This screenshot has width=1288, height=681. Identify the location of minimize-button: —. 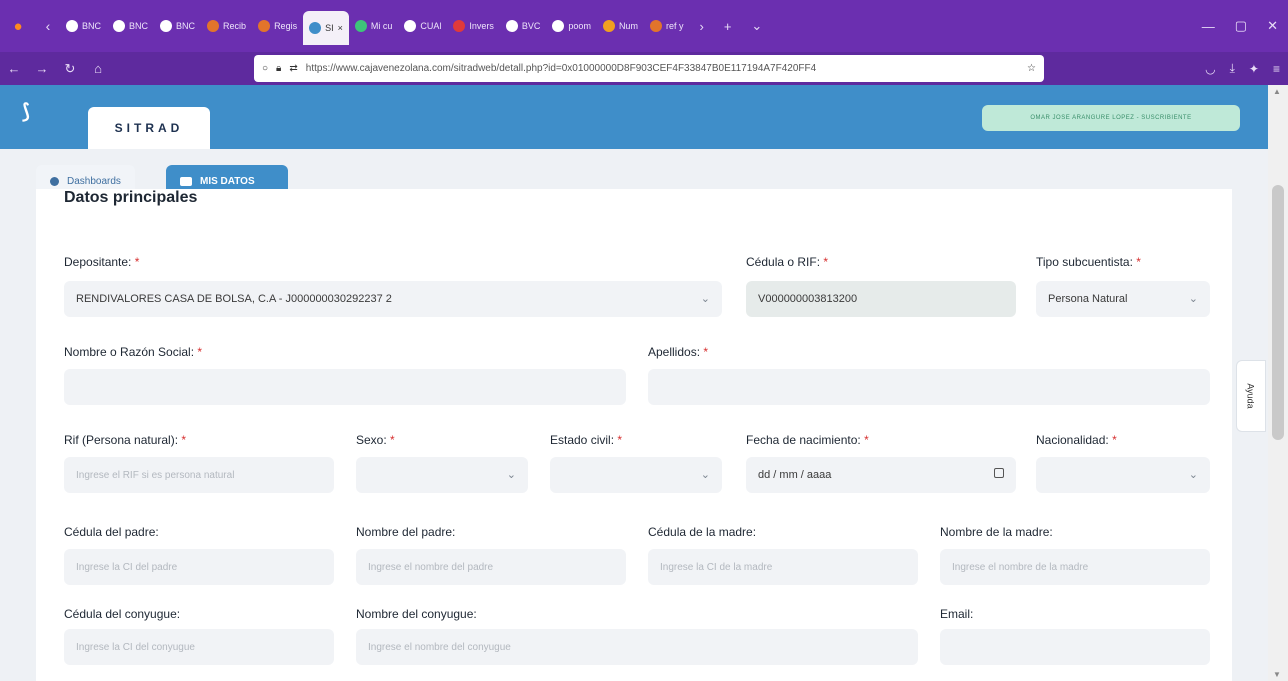
(1208, 26).